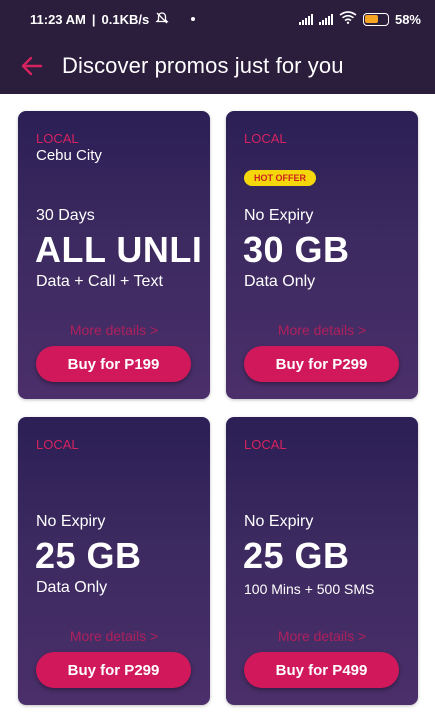 The width and height of the screenshot is (435, 720). I want to click on promo-validity: 30 Days, so click(65, 215).